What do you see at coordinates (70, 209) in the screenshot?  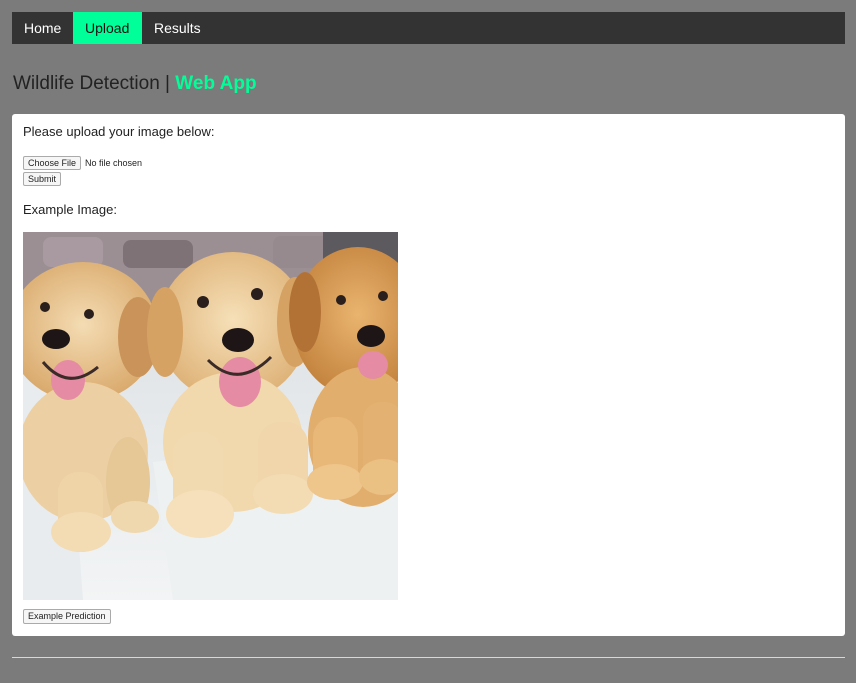 I see `example-image-label: Example Image:` at bounding box center [70, 209].